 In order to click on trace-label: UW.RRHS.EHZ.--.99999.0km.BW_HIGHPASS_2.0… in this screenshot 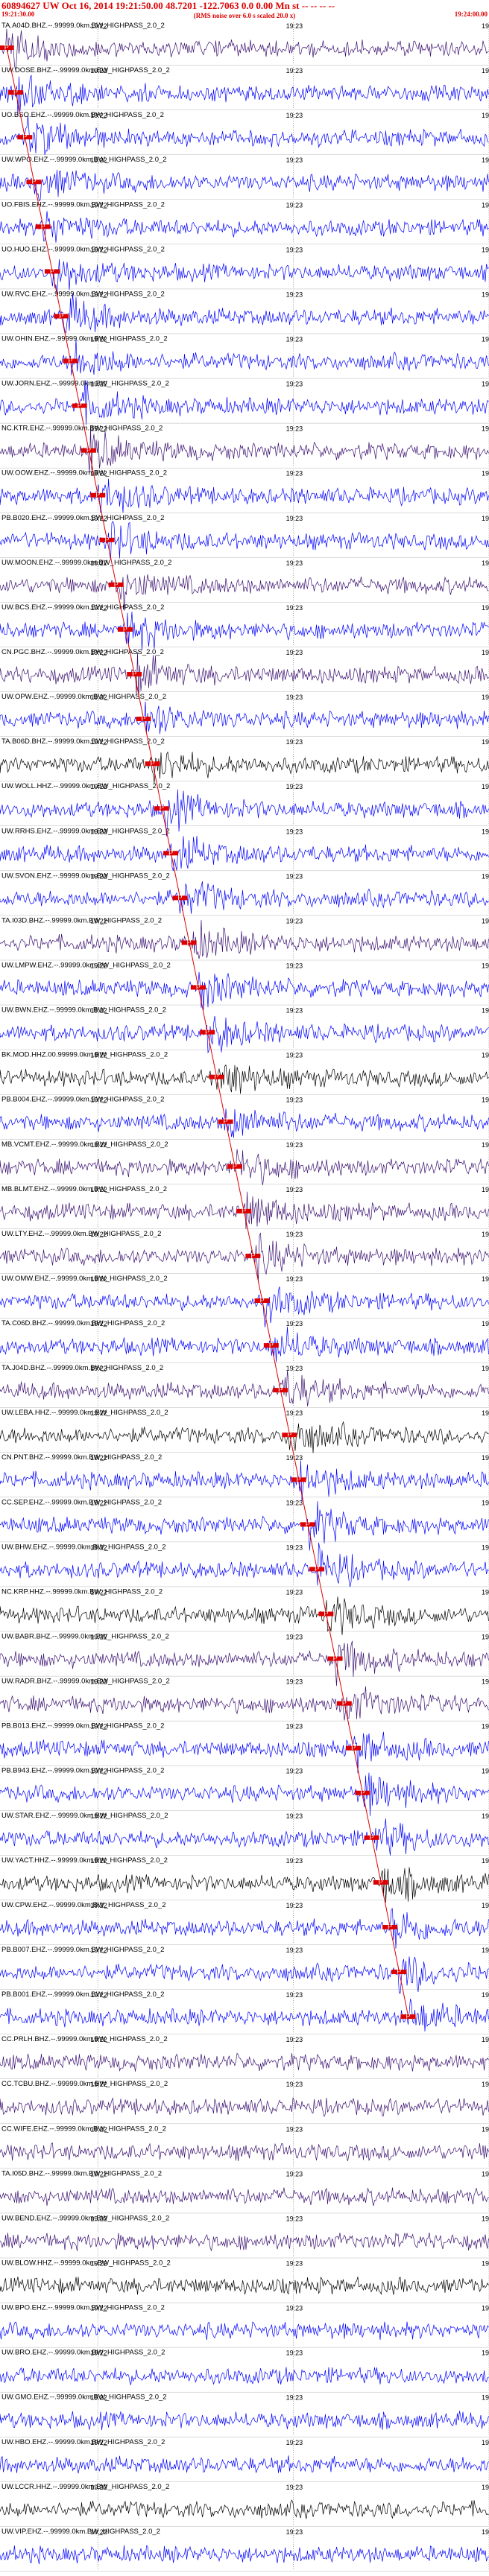, I will do `click(86, 831)`.